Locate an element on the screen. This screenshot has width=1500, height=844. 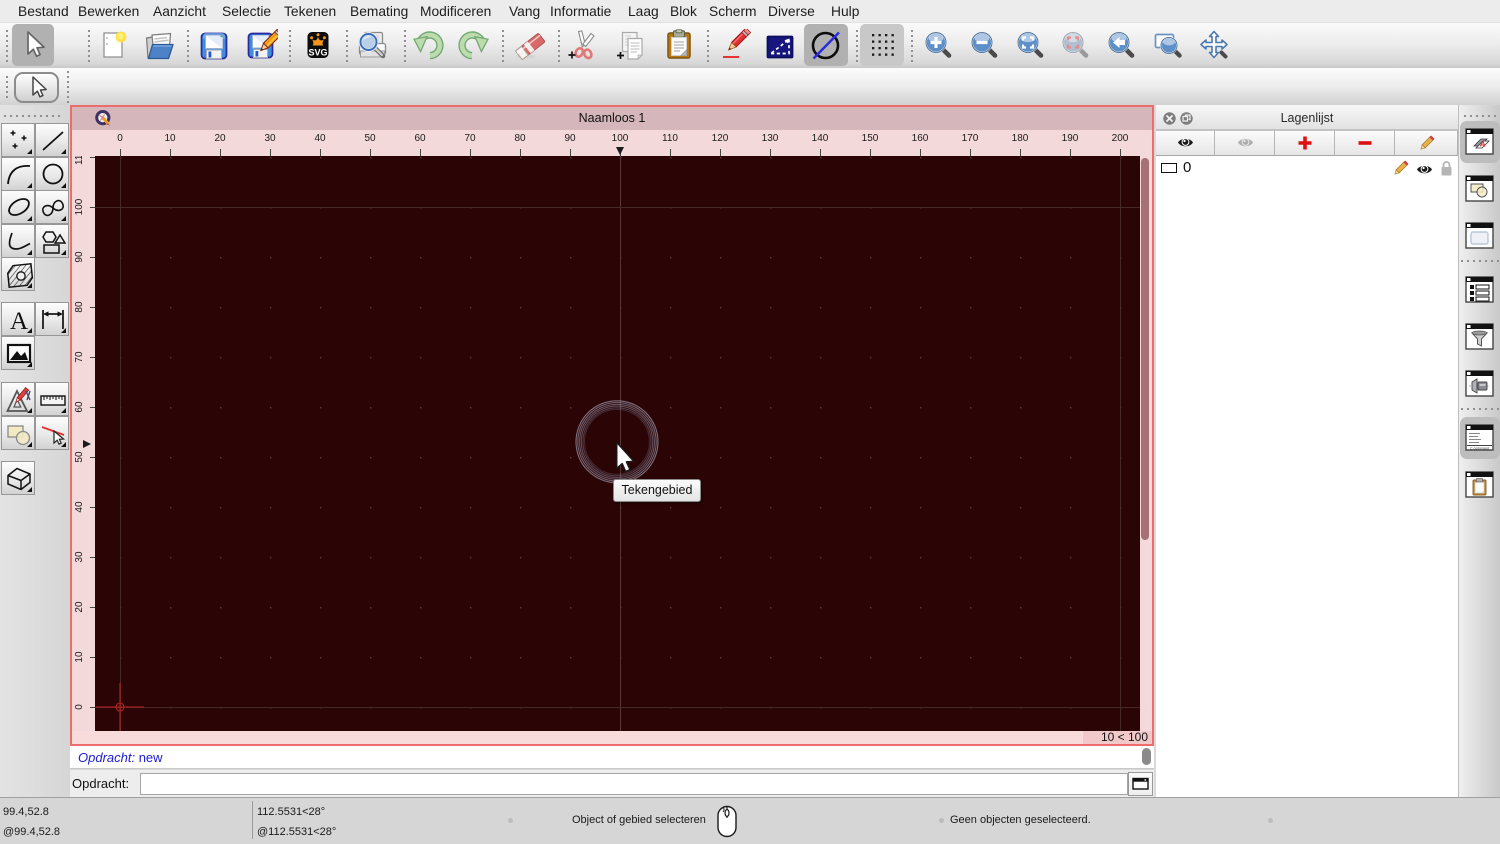
svg-text: SVG is located at coordinates (317, 53).